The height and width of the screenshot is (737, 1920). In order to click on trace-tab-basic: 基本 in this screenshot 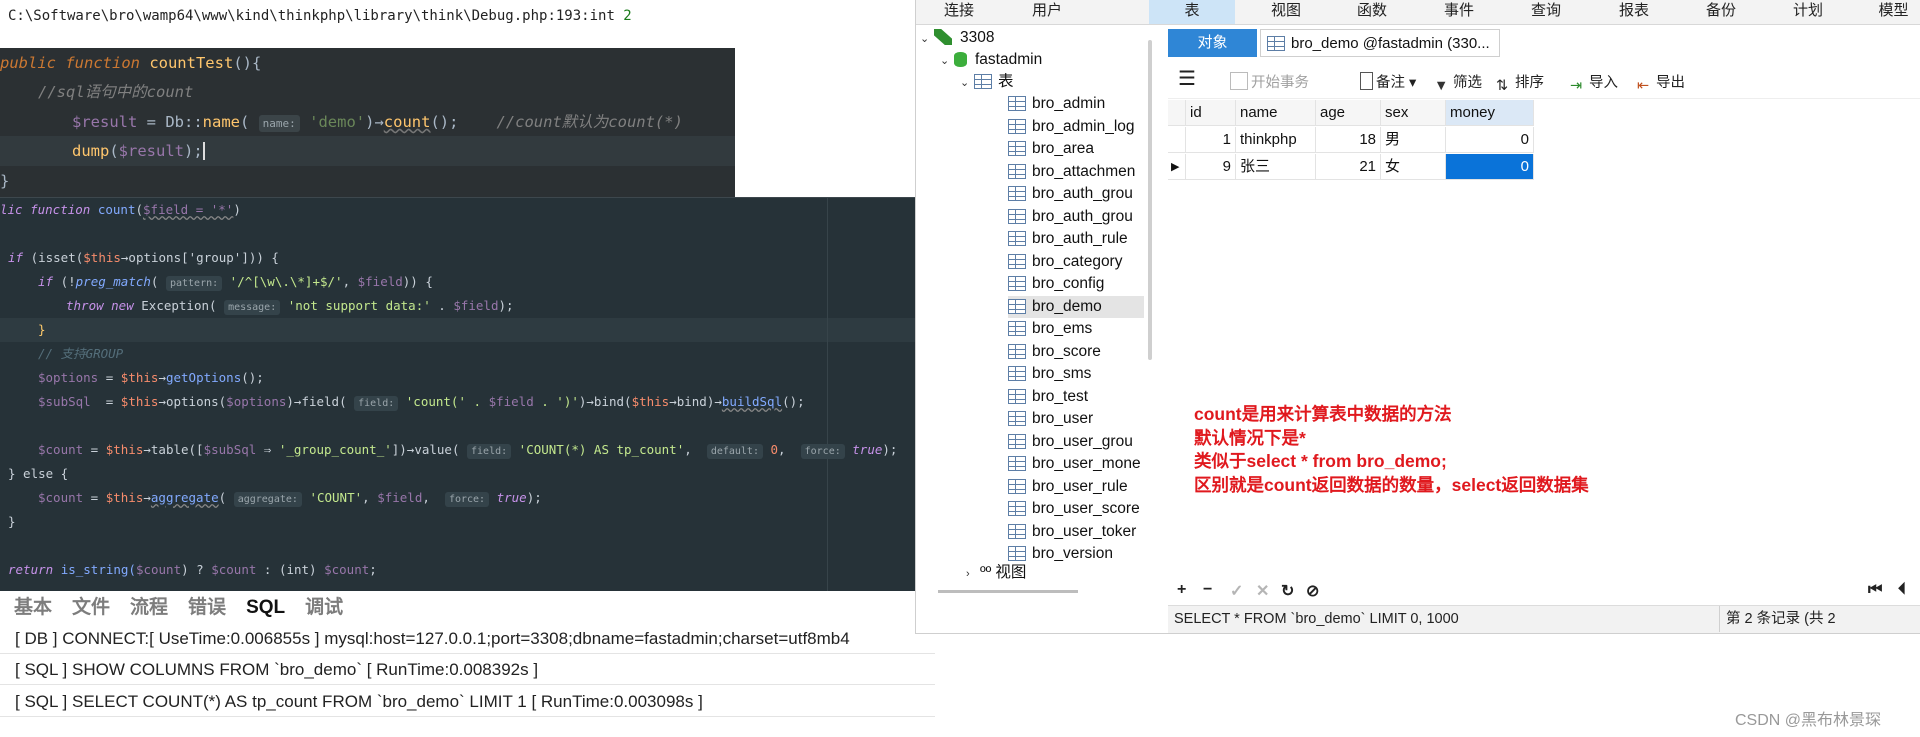, I will do `click(33, 605)`.